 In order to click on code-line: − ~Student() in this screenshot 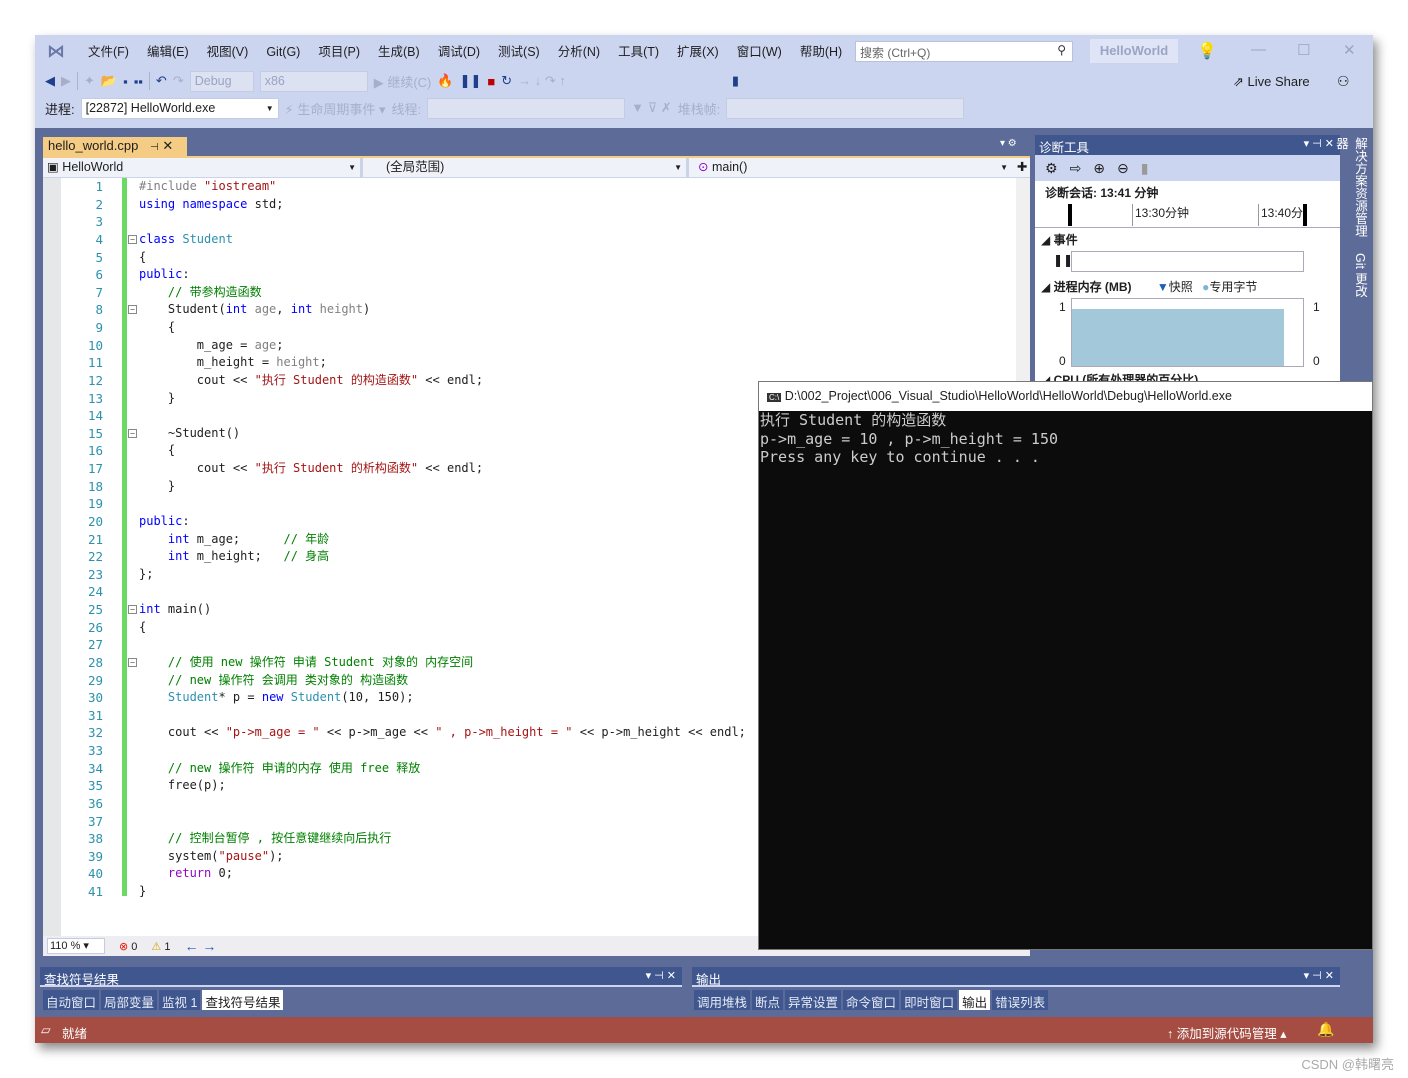, I will do `click(437, 434)`.